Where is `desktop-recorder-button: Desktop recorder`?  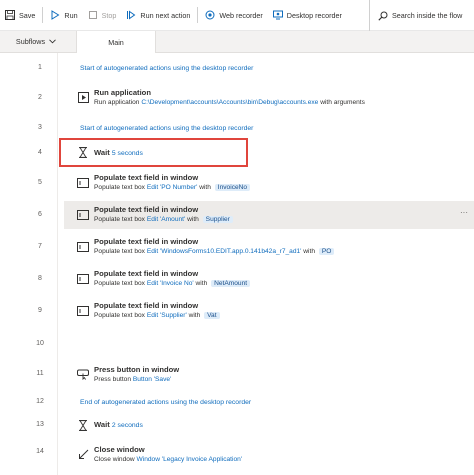 desktop-recorder-button: Desktop recorder is located at coordinates (307, 15).